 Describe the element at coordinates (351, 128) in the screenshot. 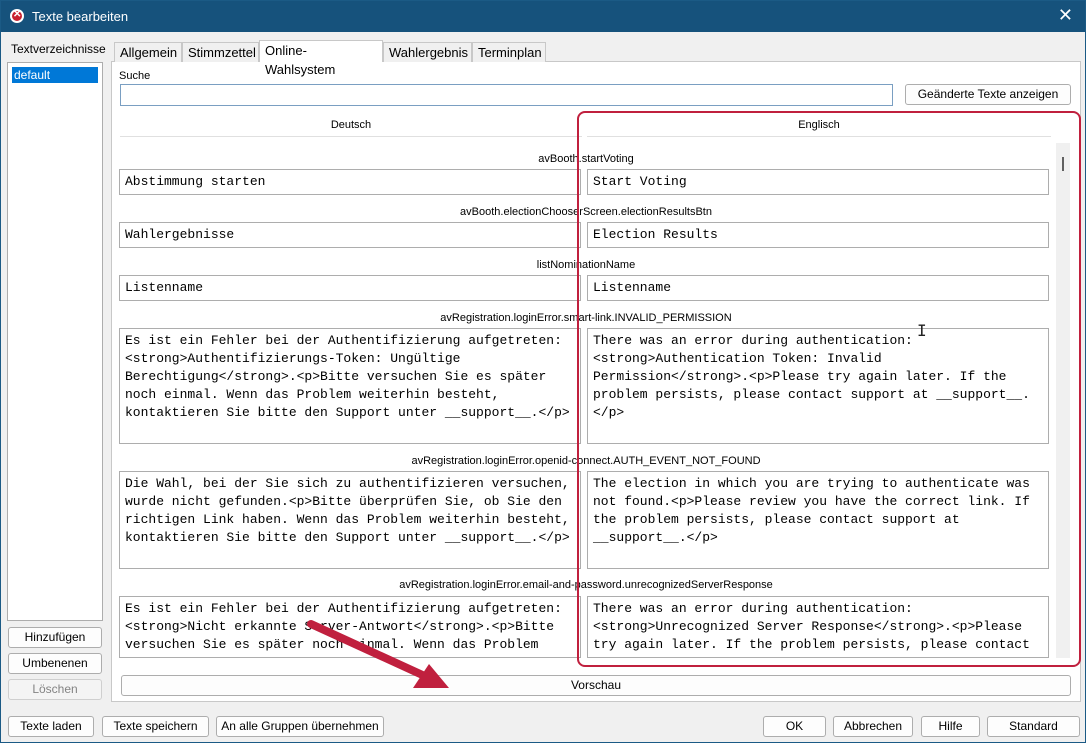

I see `column-header-german: Deutsch` at that location.